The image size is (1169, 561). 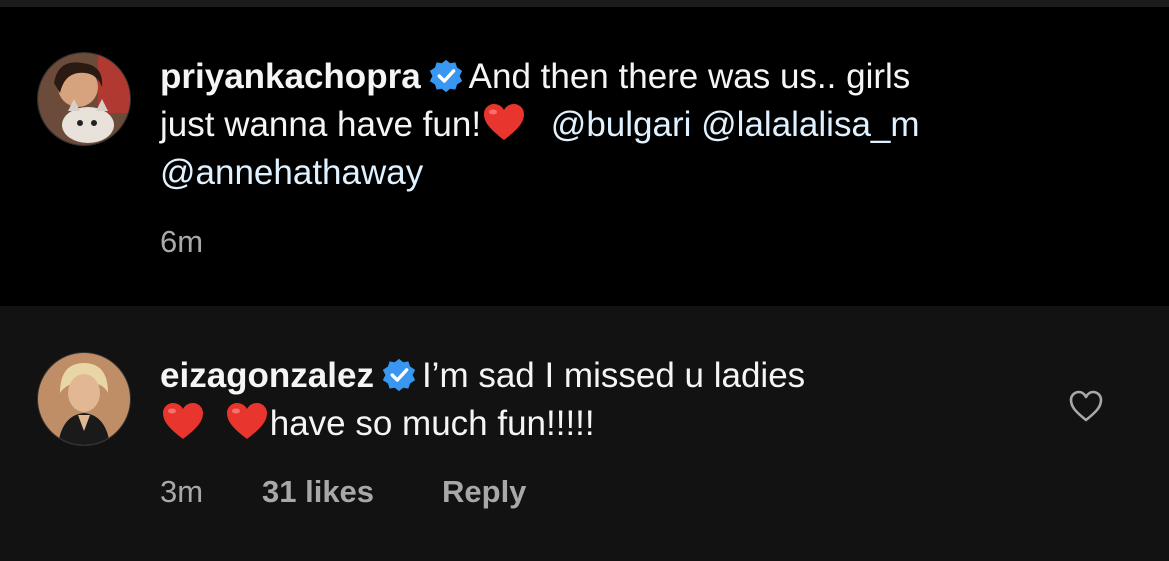 I want to click on caption-username: priyankachopra, so click(x=290, y=76).